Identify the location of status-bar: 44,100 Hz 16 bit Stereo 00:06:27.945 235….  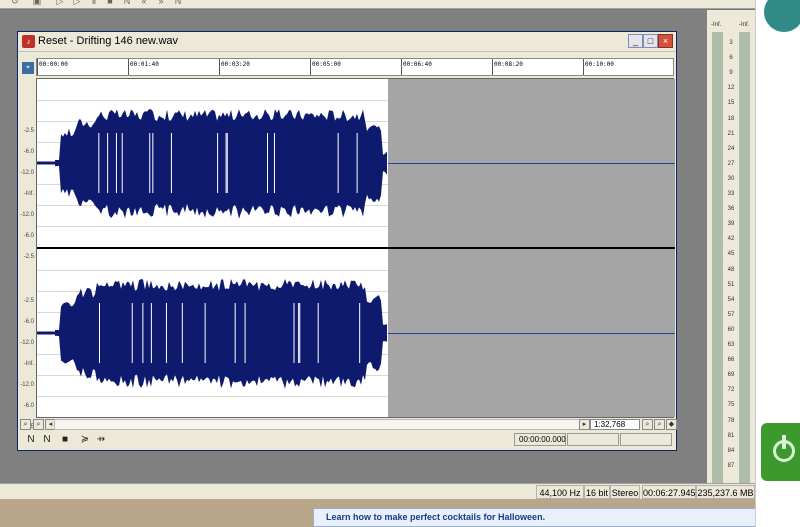
(377, 491).